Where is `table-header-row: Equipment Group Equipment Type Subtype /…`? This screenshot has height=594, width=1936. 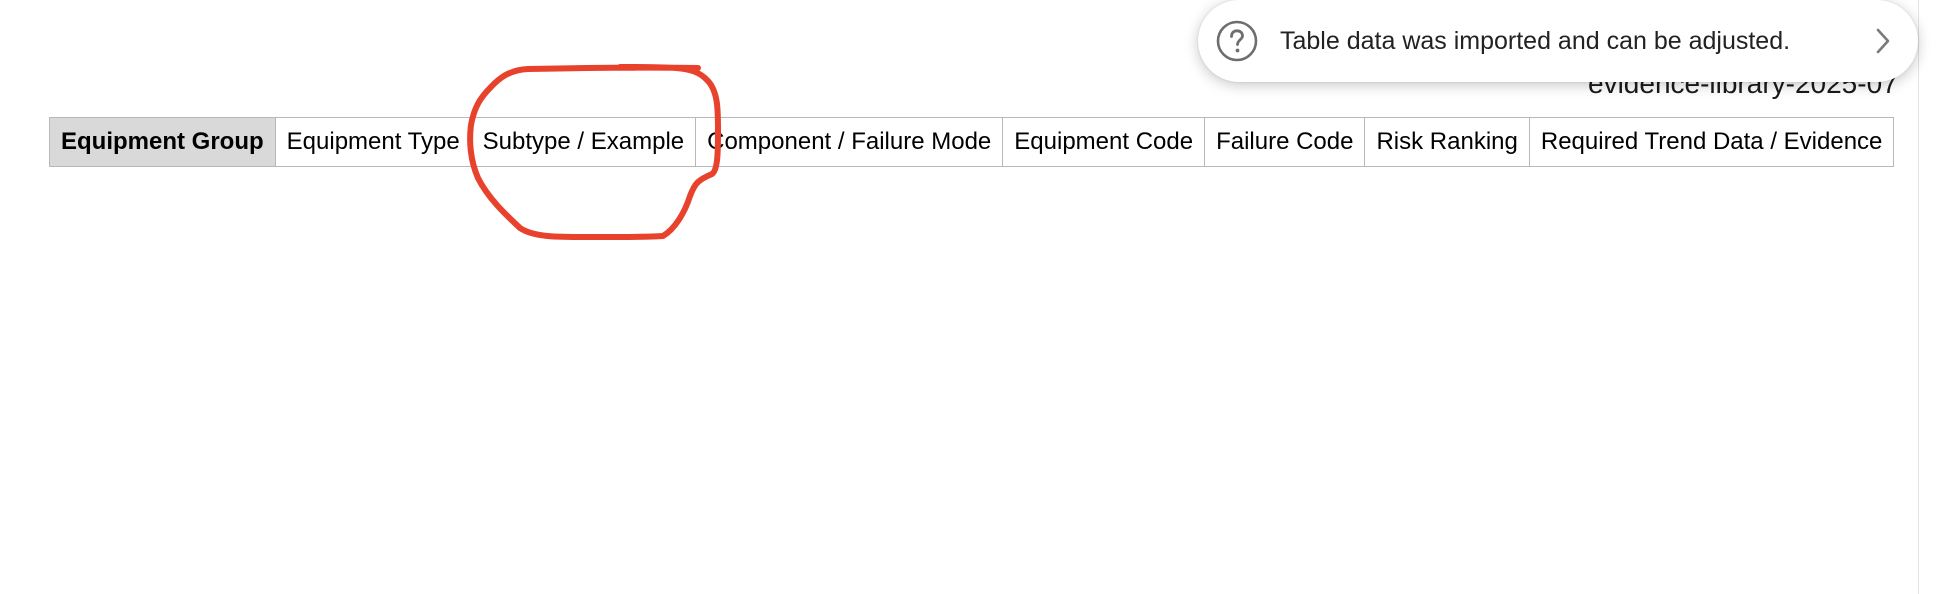 table-header-row: Equipment Group Equipment Type Subtype /… is located at coordinates (972, 142).